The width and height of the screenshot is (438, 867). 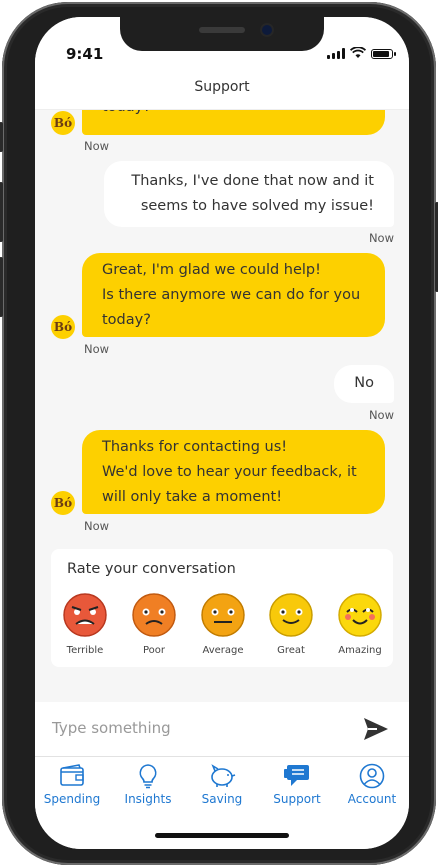 What do you see at coordinates (267, 30) in the screenshot?
I see `camera` at bounding box center [267, 30].